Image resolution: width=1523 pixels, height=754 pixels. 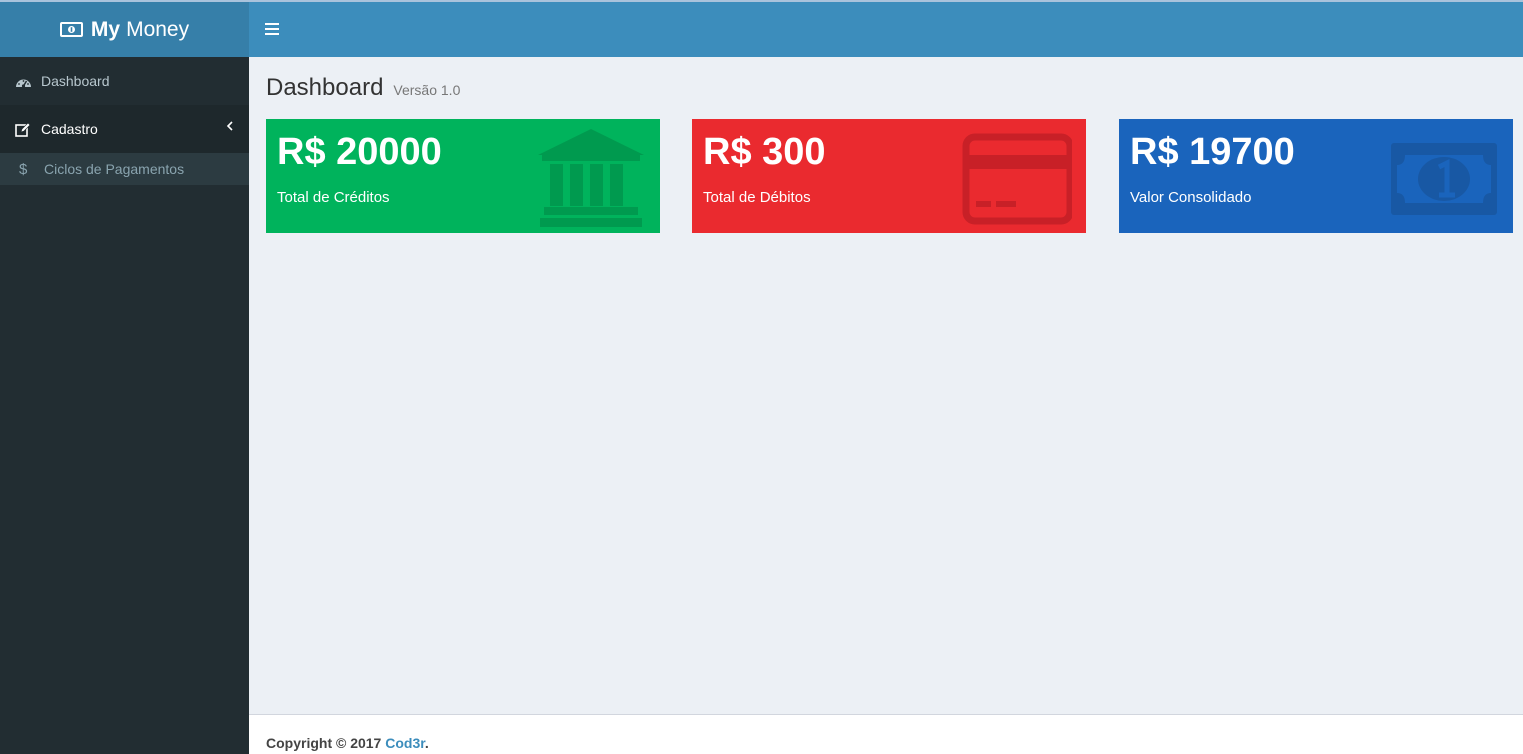 I want to click on content-header: Dashboard Versão 1.0, so click(x=363, y=88).